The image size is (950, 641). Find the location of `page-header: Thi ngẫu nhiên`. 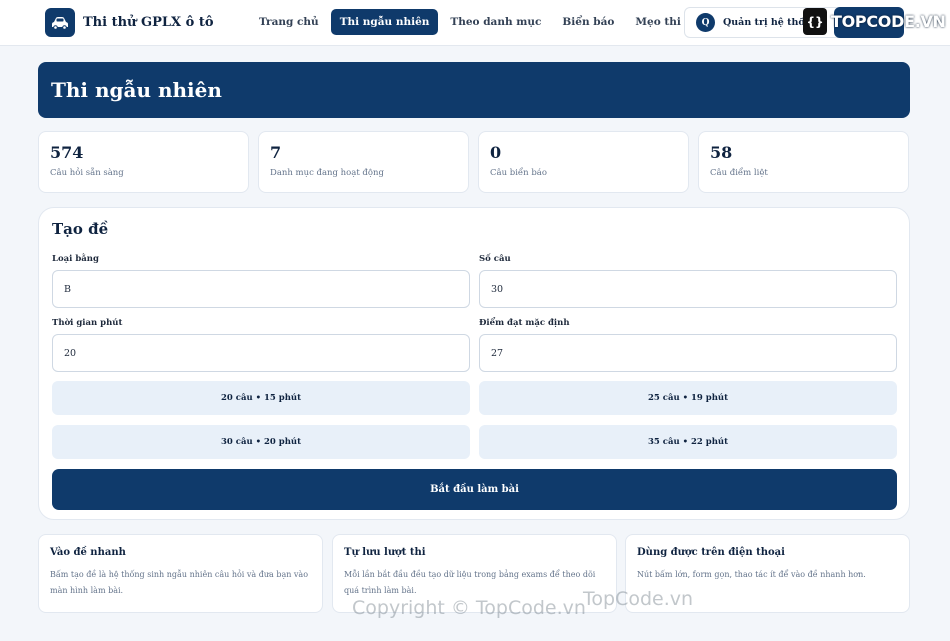

page-header: Thi ngẫu nhiên is located at coordinates (474, 90).